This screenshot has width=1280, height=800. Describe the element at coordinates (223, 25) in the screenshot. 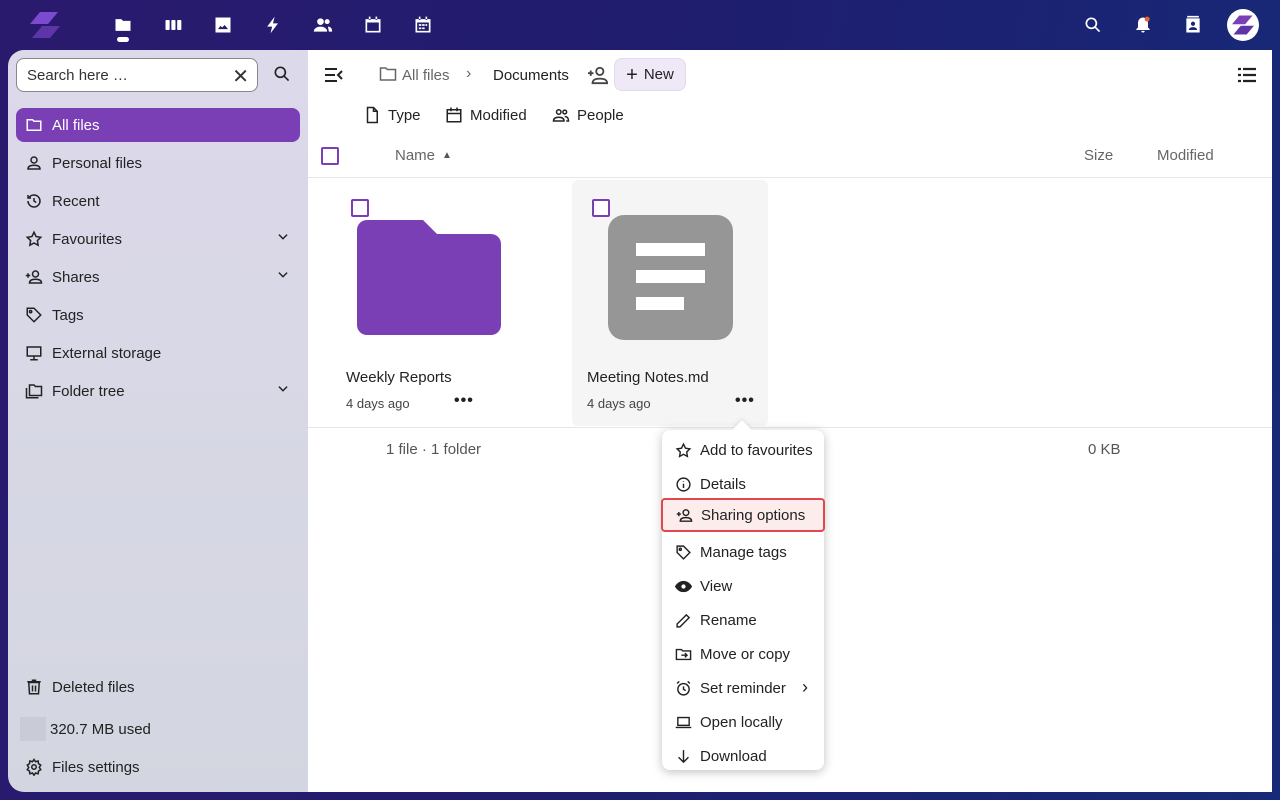

I see `photos-app-icon` at that location.